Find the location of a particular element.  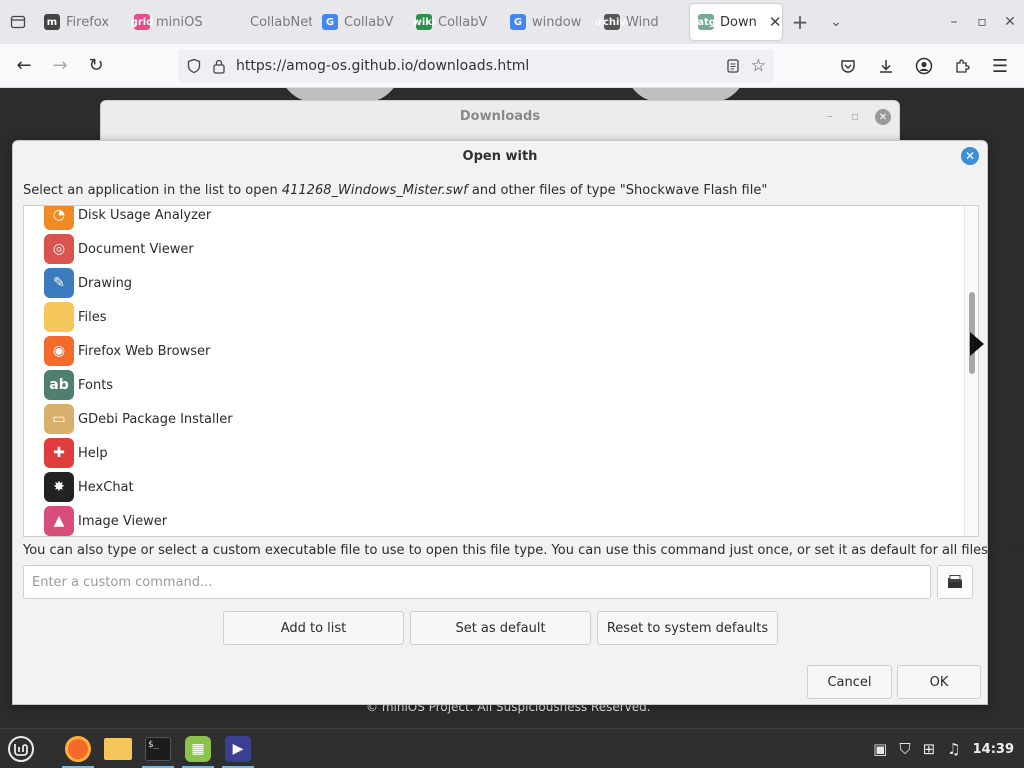

menu-button: ☰ is located at coordinates (1000, 66).